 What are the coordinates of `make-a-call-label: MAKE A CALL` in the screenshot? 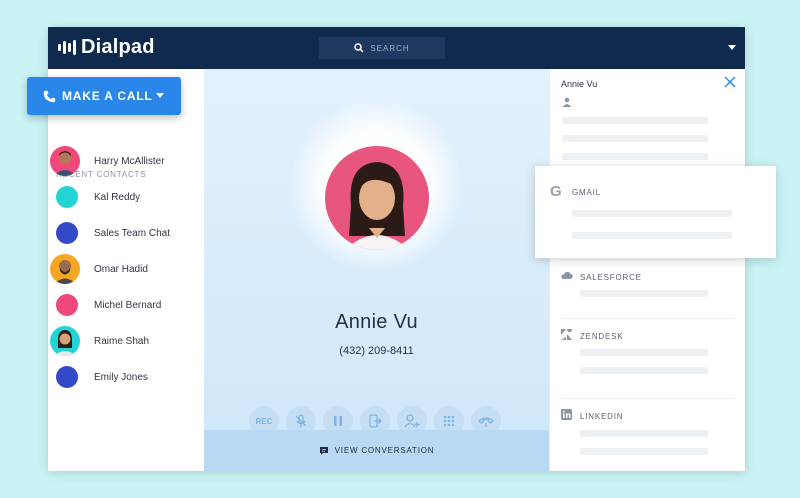 It's located at (107, 96).